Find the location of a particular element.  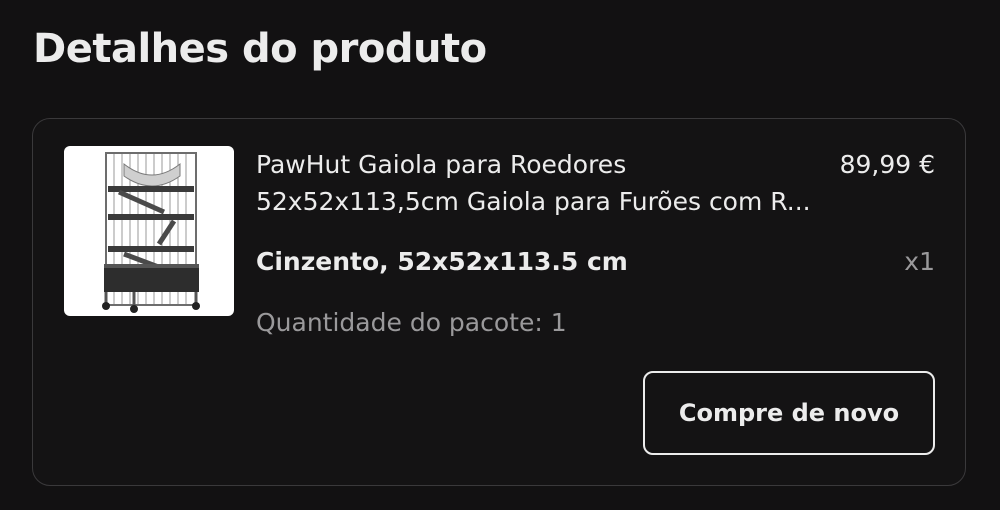

package-quantity: Quantidade do pacote: 1 is located at coordinates (411, 322).